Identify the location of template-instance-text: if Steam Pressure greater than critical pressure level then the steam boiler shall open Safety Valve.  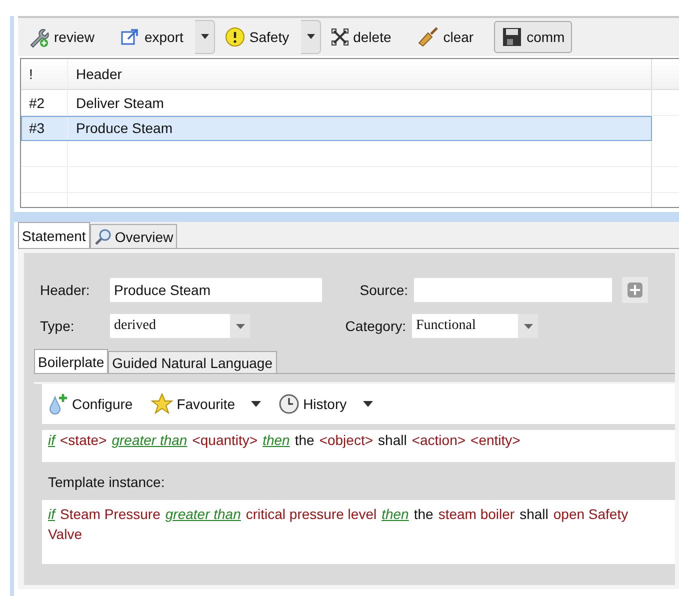
(358, 532).